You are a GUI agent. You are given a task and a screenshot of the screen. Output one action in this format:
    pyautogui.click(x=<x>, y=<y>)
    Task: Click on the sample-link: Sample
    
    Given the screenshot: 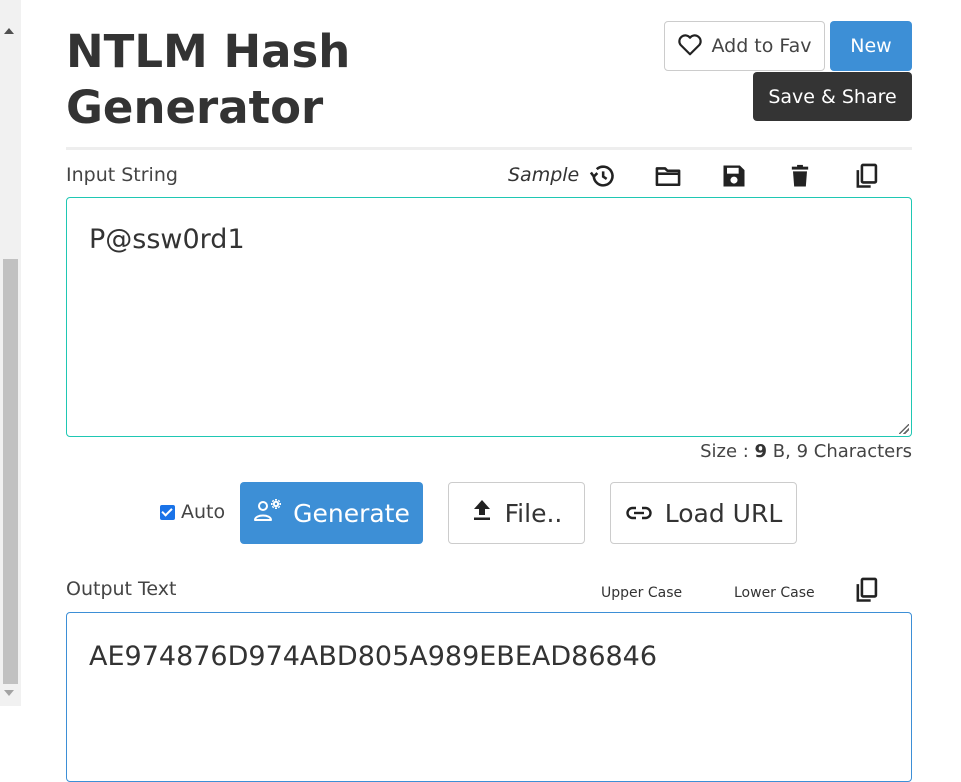 What is the action you would take?
    pyautogui.click(x=543, y=175)
    